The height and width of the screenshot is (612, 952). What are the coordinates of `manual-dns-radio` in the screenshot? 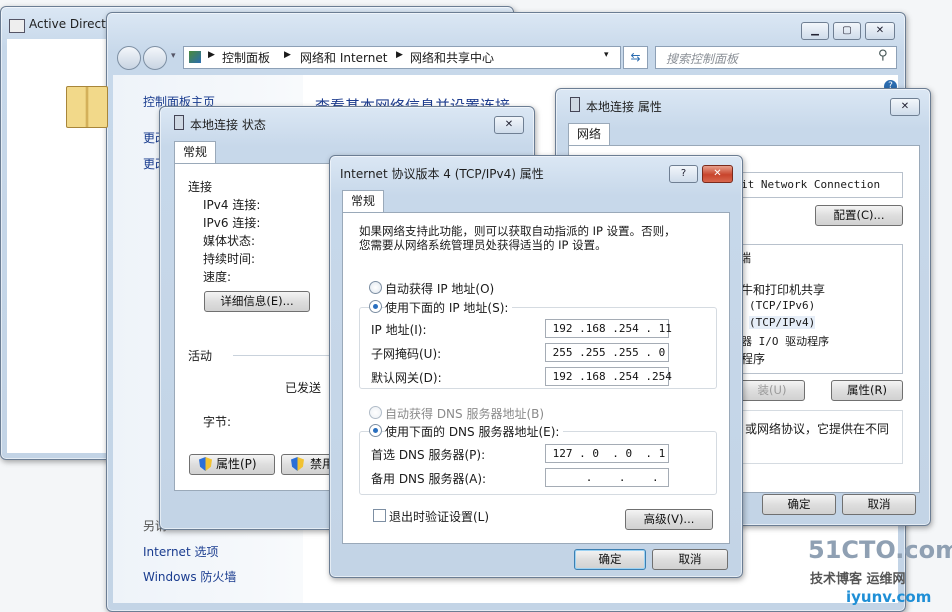 It's located at (375, 430).